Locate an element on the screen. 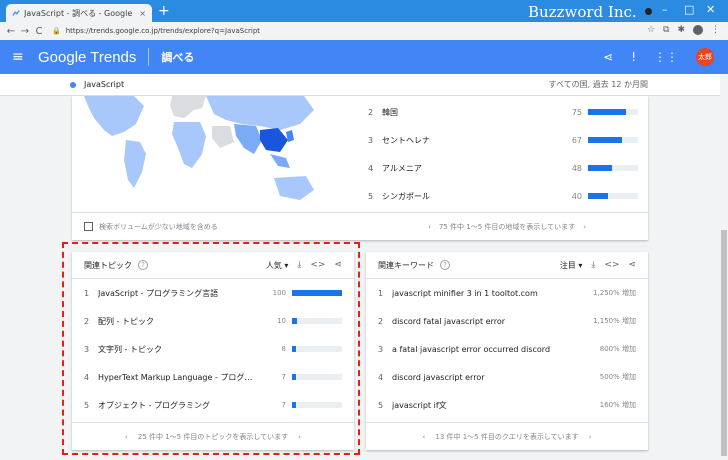 Image resolution: width=728 pixels, height=460 pixels. query-name: discord javascript error is located at coordinates (438, 377).